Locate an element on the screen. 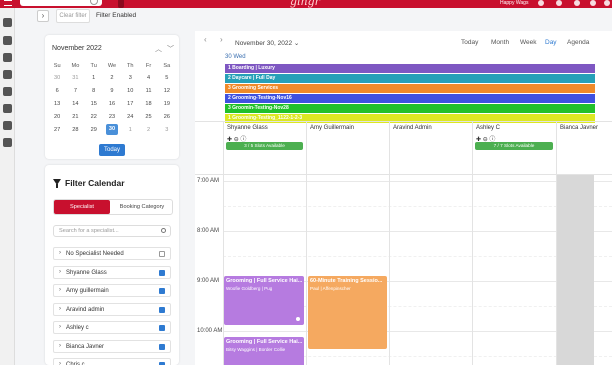 The height and width of the screenshot is (365, 612). calendar-day: 6 is located at coordinates (57, 90).